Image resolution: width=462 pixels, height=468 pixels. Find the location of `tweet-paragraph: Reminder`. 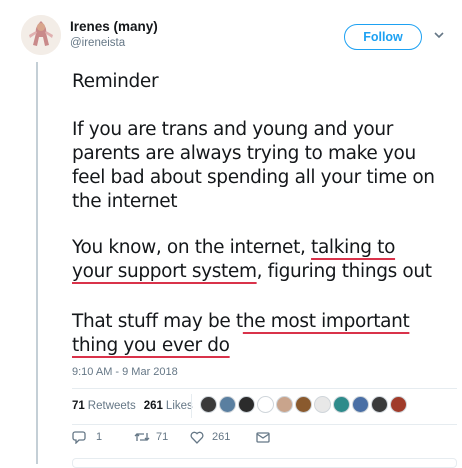

tweet-paragraph: Reminder is located at coordinates (115, 81).